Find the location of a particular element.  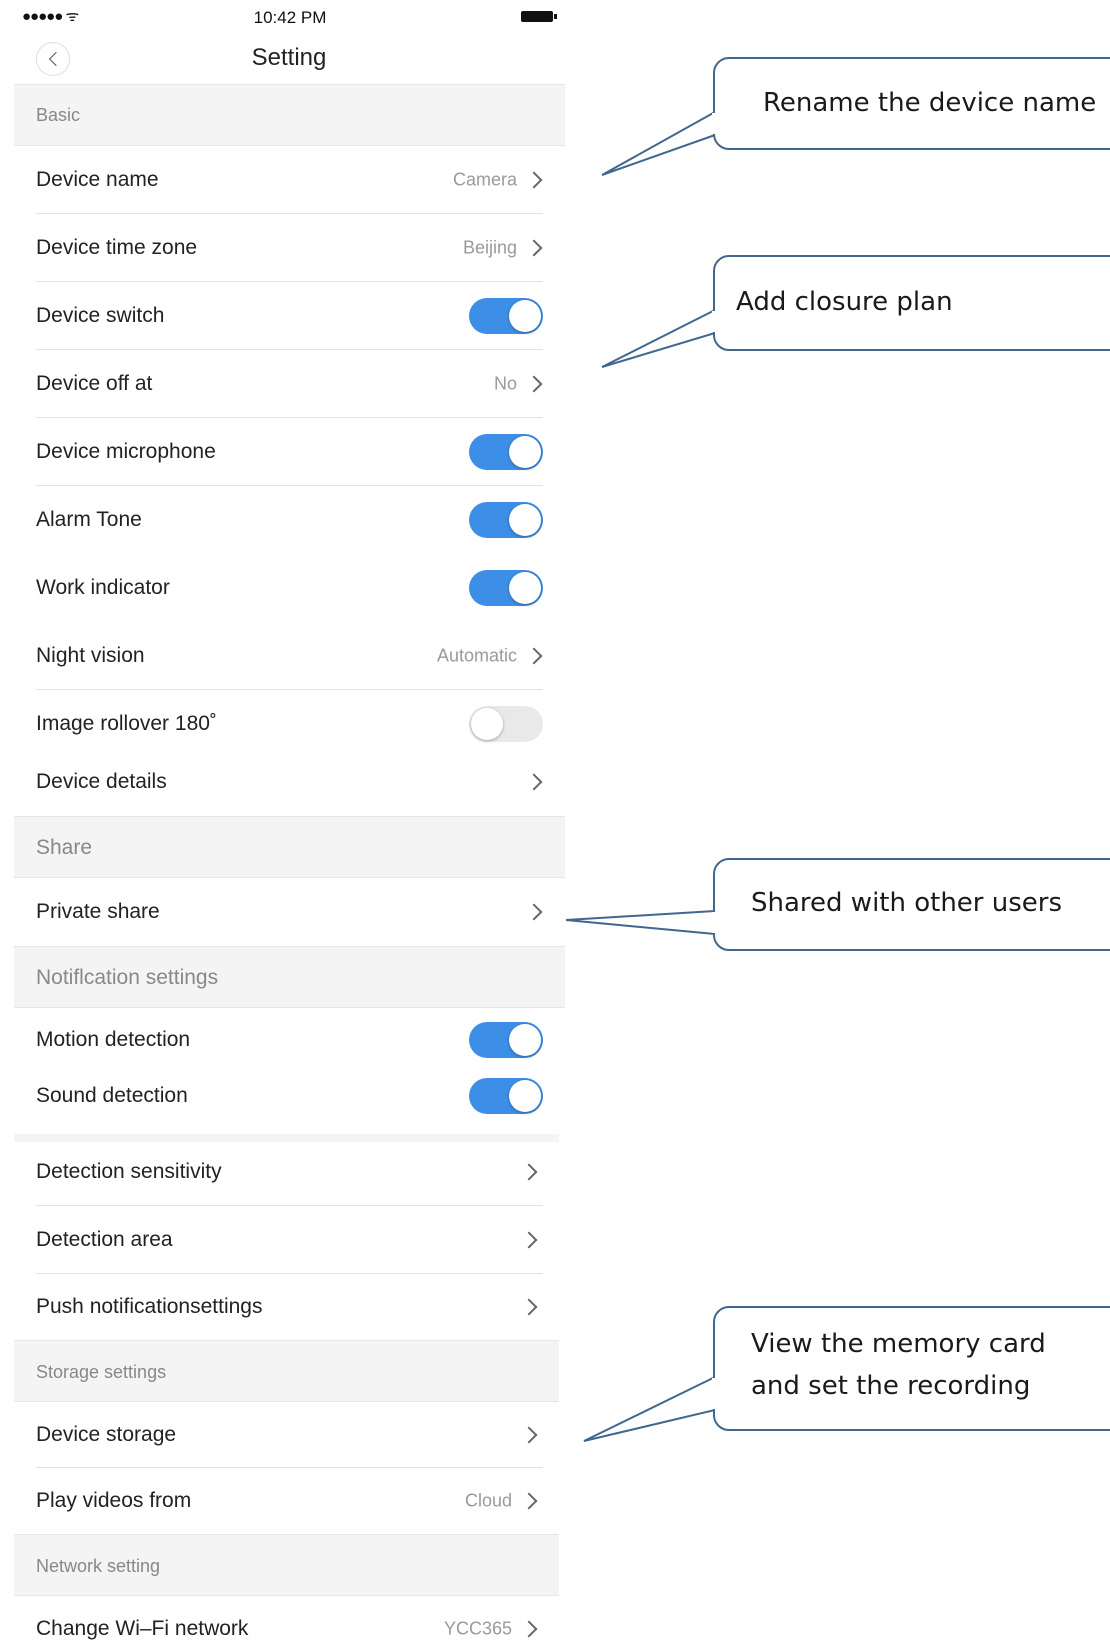

callout-shared: Shared with other users is located at coordinates (911, 904).